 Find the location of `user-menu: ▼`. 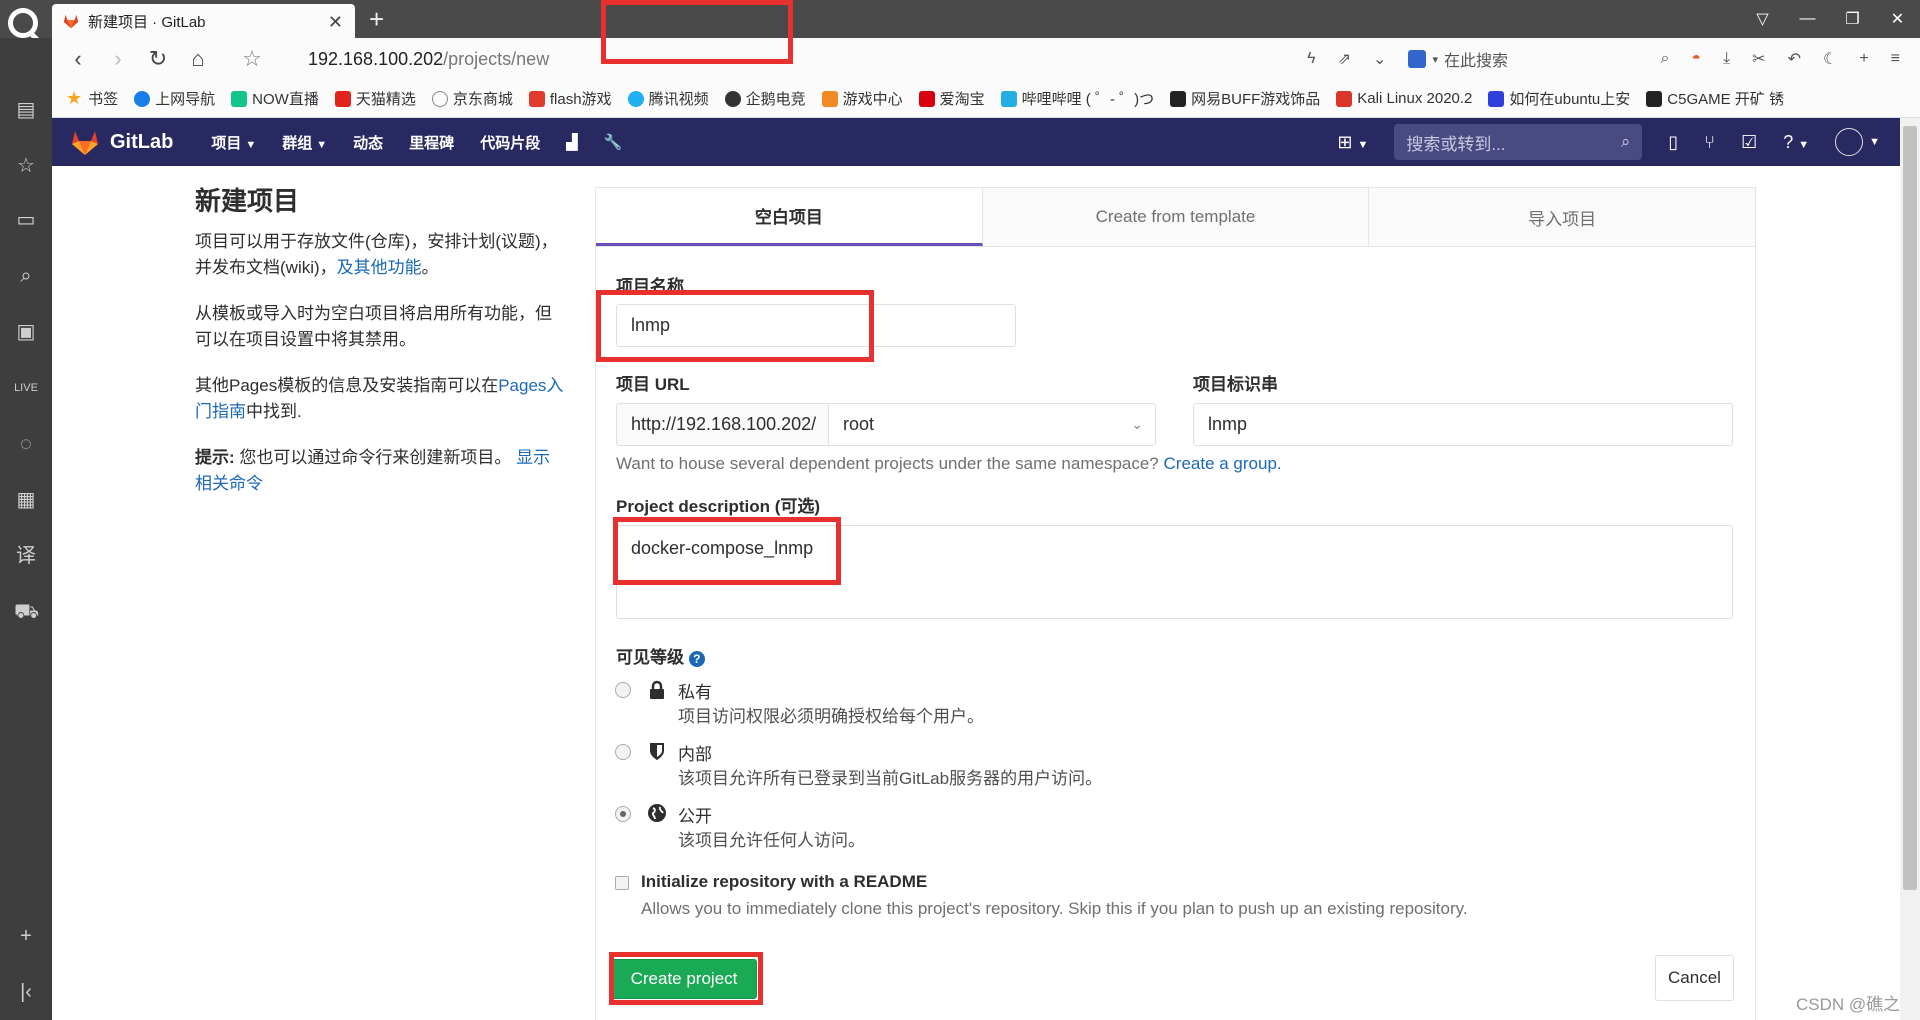

user-menu: ▼ is located at coordinates (1857, 142).